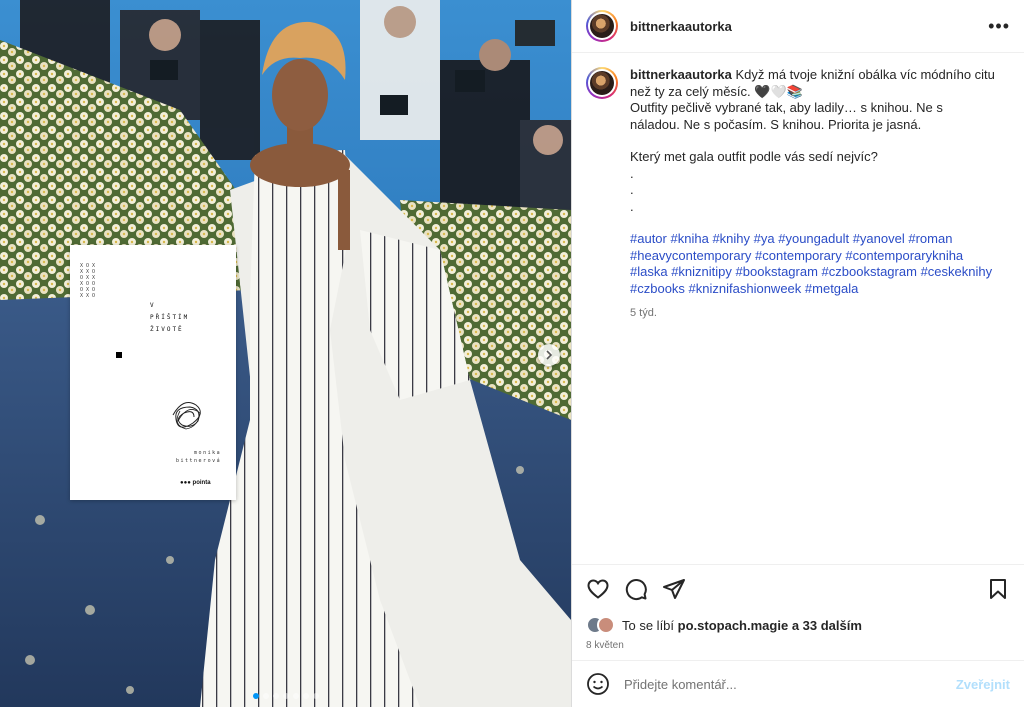 This screenshot has width=1024, height=707. What do you see at coordinates (999, 26) in the screenshot?
I see `more-options-icon: •••` at bounding box center [999, 26].